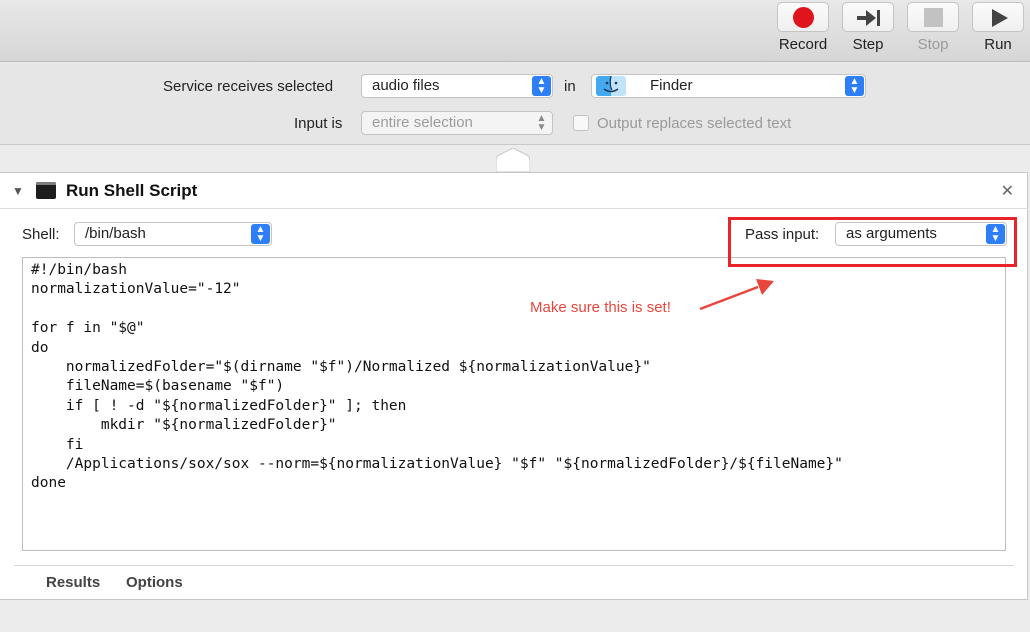 This screenshot has width=1030, height=632. I want to click on code-line: for f in "$@", so click(88, 328).